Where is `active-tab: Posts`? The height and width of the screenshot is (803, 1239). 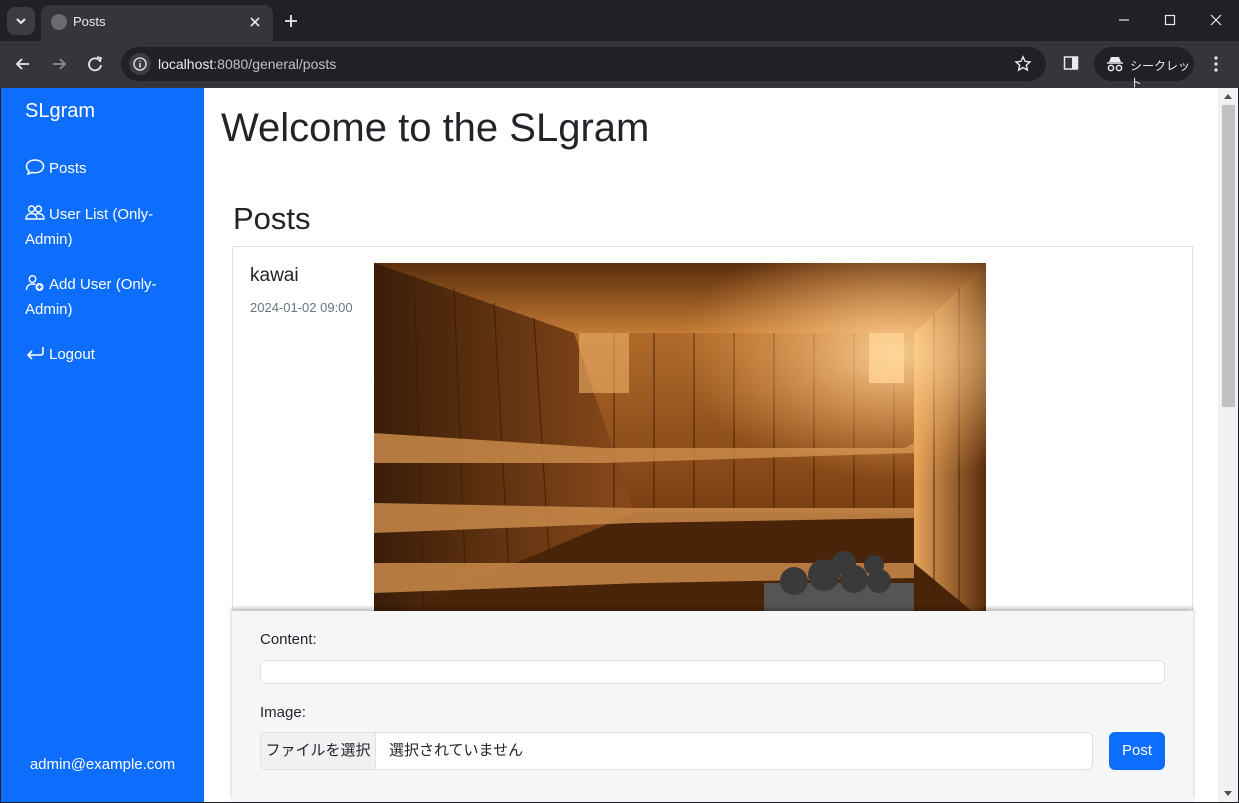
active-tab: Posts is located at coordinates (157, 23).